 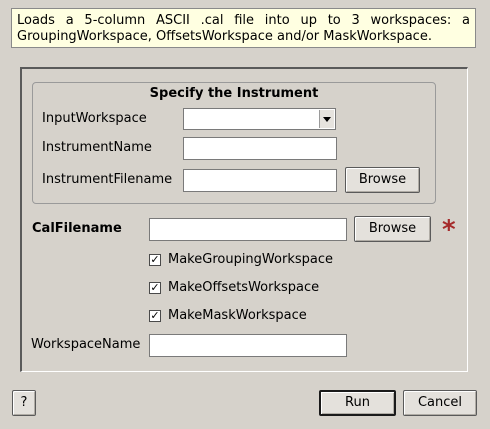 What do you see at coordinates (449, 230) in the screenshot?
I see `required-marker-icon: *` at bounding box center [449, 230].